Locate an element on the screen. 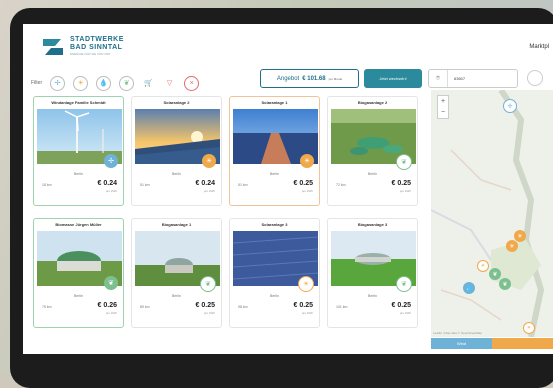 Image resolution: width=553 pixels, height=388 pixels. brand-name-line2: BAD SINNTAL is located at coordinates (96, 47).